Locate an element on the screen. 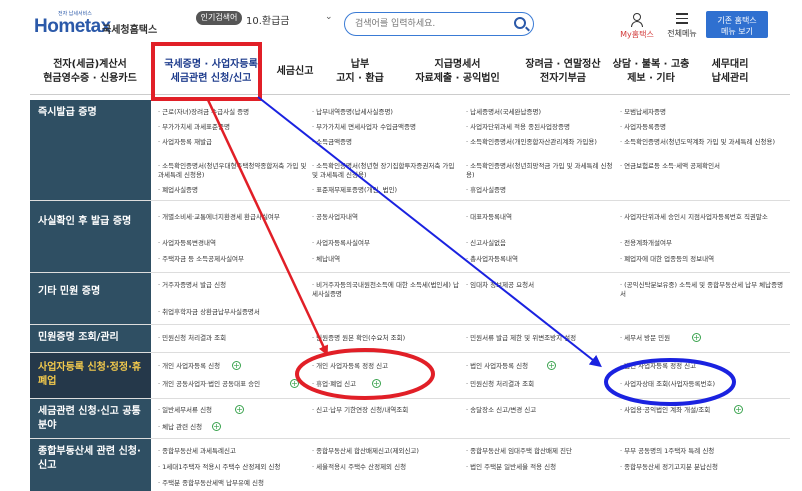 The height and width of the screenshot is (491, 802). chevron-down-icon: ⌄ is located at coordinates (329, 17).